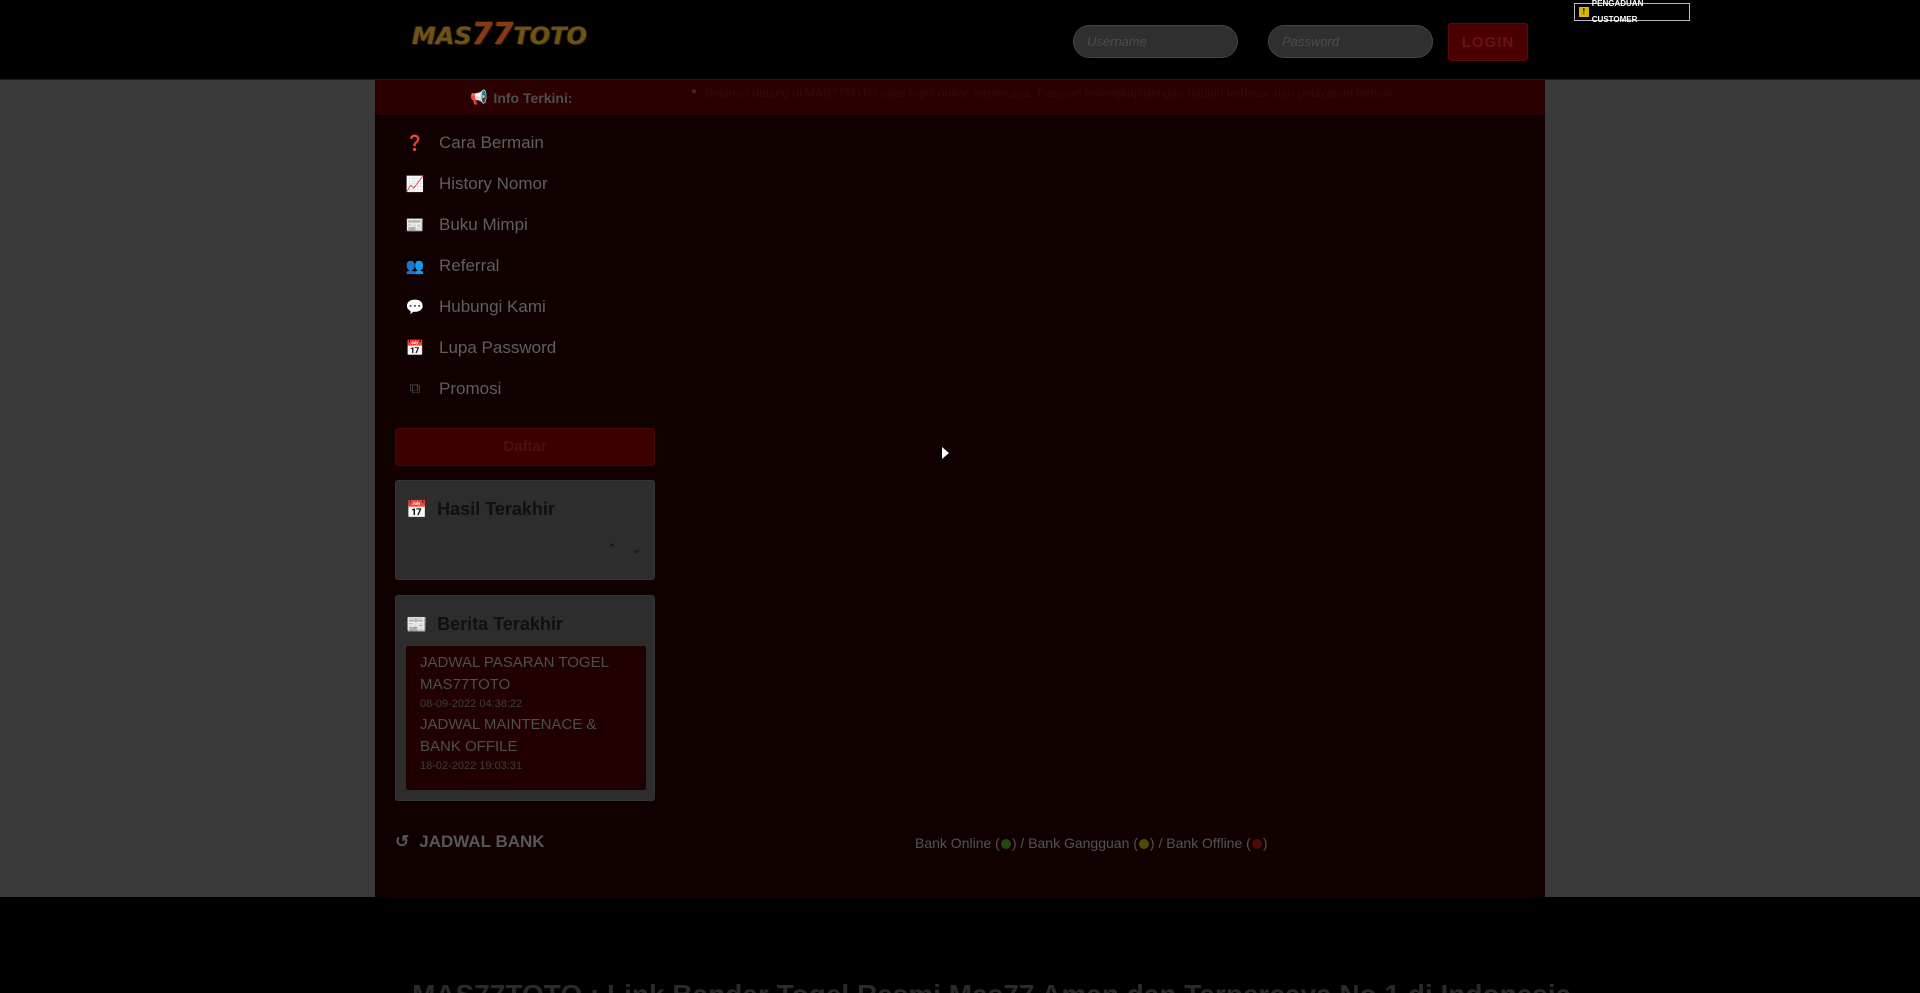 The width and height of the screenshot is (1920, 993). What do you see at coordinates (960, 40) in the screenshot?
I see `top-bar: MAS77TOTO LOGIN ! PENGADUAN CUSTOMER` at bounding box center [960, 40].